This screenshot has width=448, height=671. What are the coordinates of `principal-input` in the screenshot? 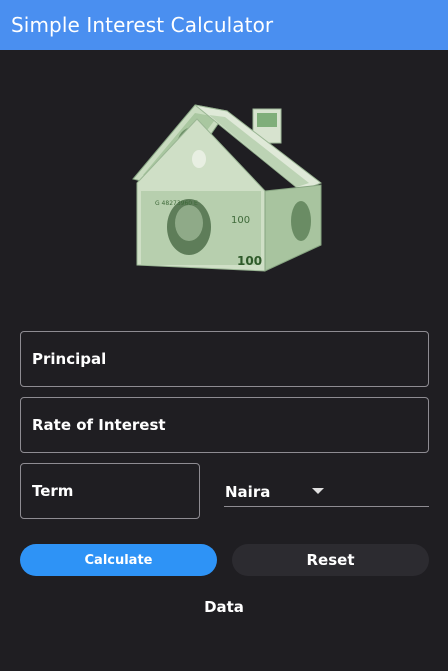 It's located at (224, 359).